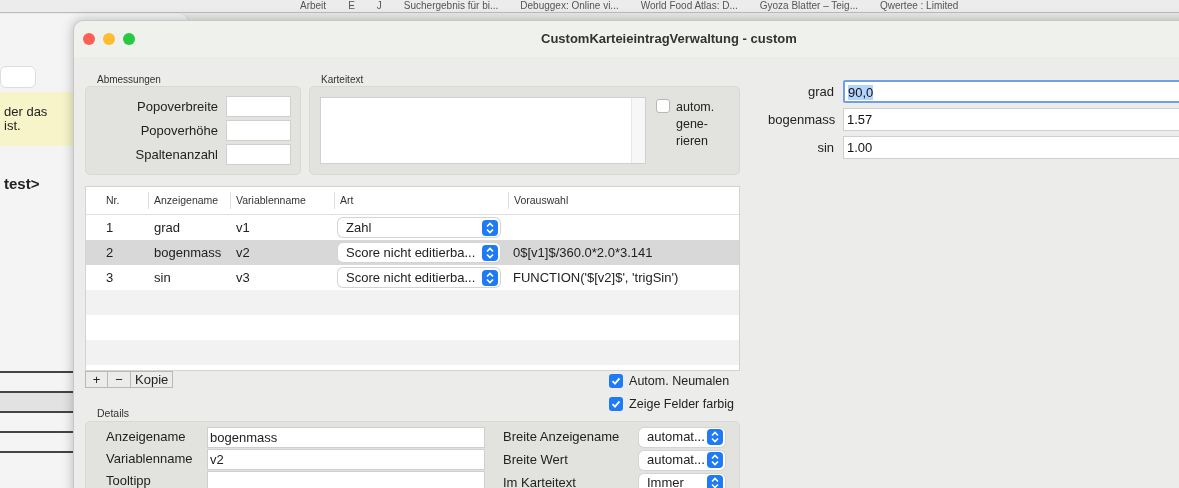 The image size is (1179, 488). Describe the element at coordinates (1011, 147) in the screenshot. I see `input-field: 1.00` at that location.